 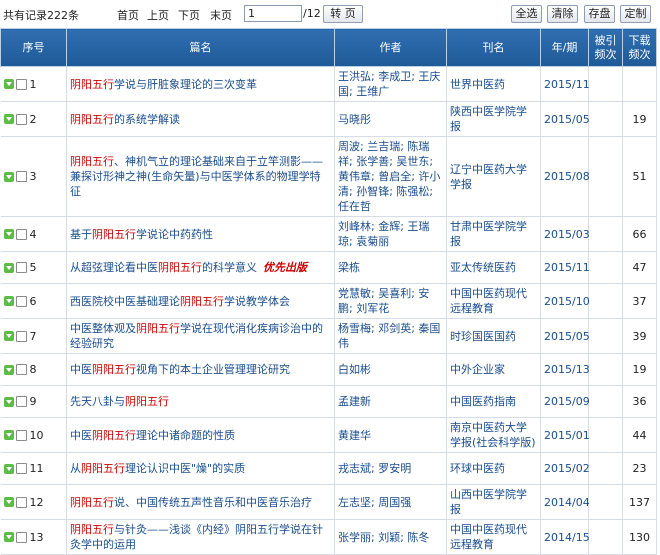 What do you see at coordinates (565, 401) in the screenshot?
I see `period-link: 2015/09` at bounding box center [565, 401].